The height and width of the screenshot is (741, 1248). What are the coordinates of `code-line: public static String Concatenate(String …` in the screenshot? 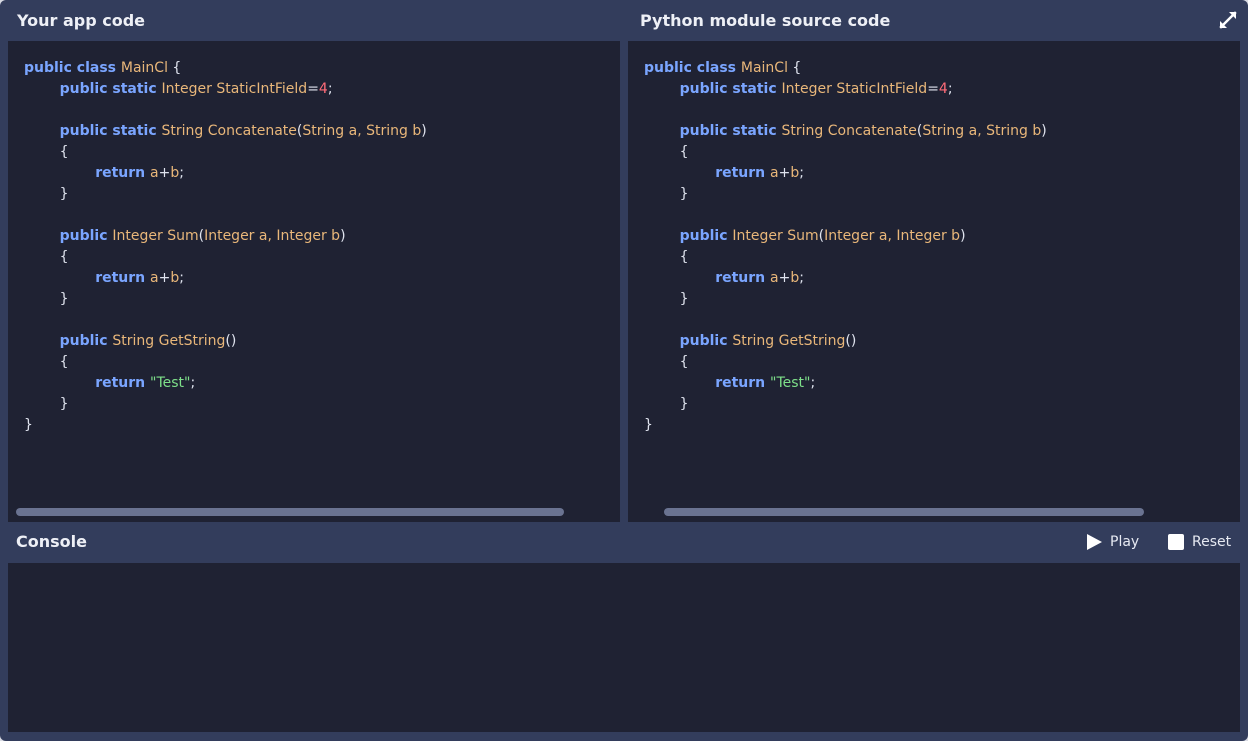 It's located at (845, 131).